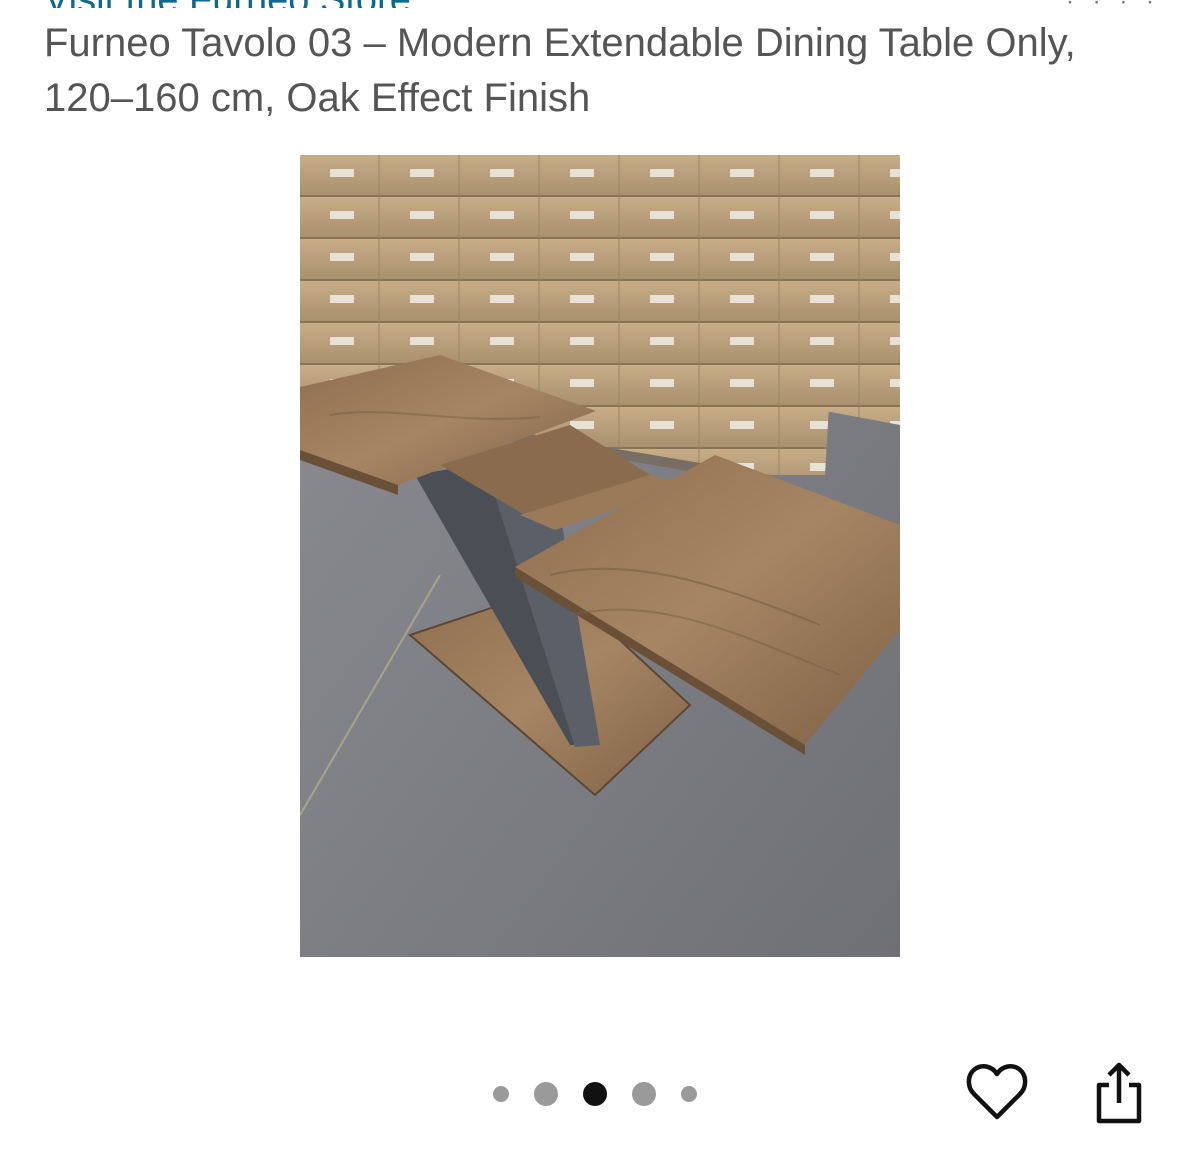 Image resolution: width=1200 pixels, height=1175 pixels. I want to click on rating-fragment: · · · ·, so click(1113, 7).